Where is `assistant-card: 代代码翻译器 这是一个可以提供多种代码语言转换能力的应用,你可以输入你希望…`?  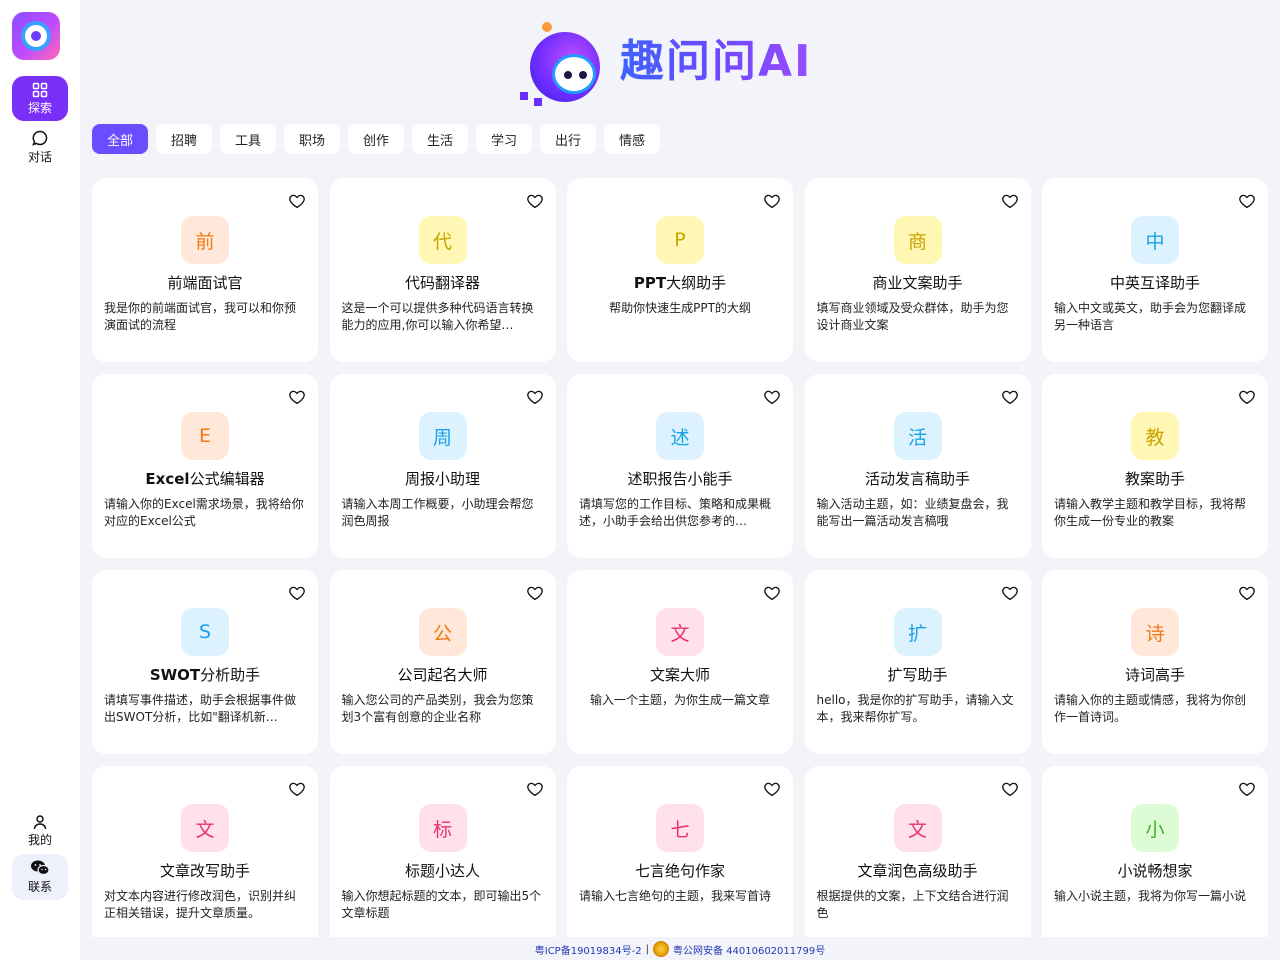
assistant-card: 代代码翻译器 这是一个可以提供多种代码语言转换能力的应用,你可以输入你希望… is located at coordinates (442, 270).